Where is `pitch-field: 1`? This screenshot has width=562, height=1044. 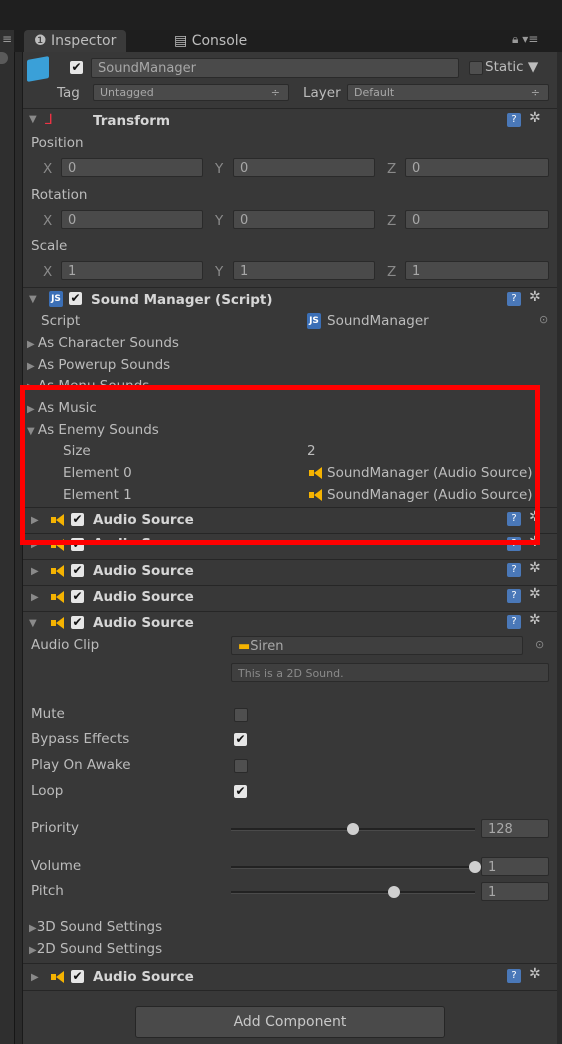
pitch-field: 1 is located at coordinates (515, 891).